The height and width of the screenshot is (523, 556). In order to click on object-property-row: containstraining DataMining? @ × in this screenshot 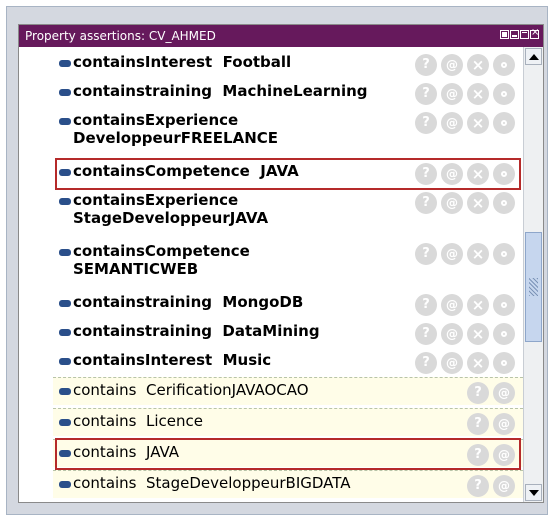, I will do `click(288, 333)`.